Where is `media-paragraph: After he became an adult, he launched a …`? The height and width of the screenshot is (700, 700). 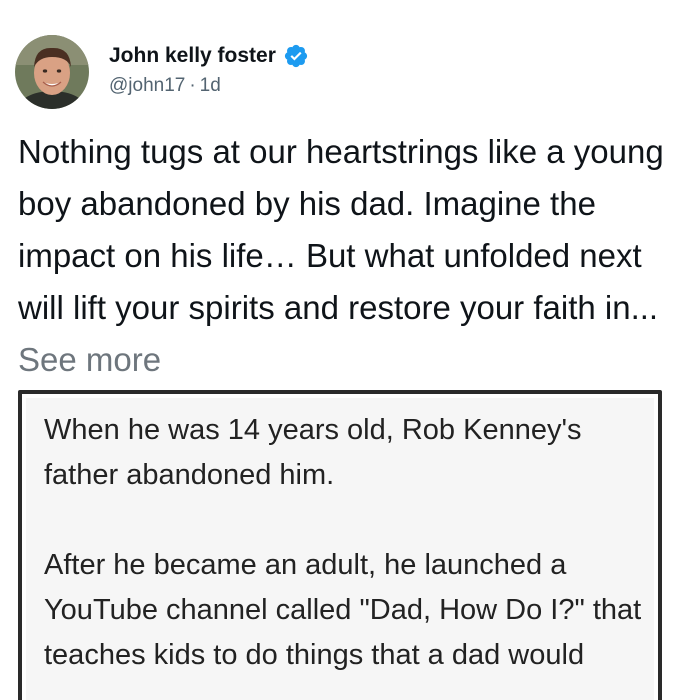
media-paragraph: After he became an adult, he launched a … is located at coordinates (343, 610).